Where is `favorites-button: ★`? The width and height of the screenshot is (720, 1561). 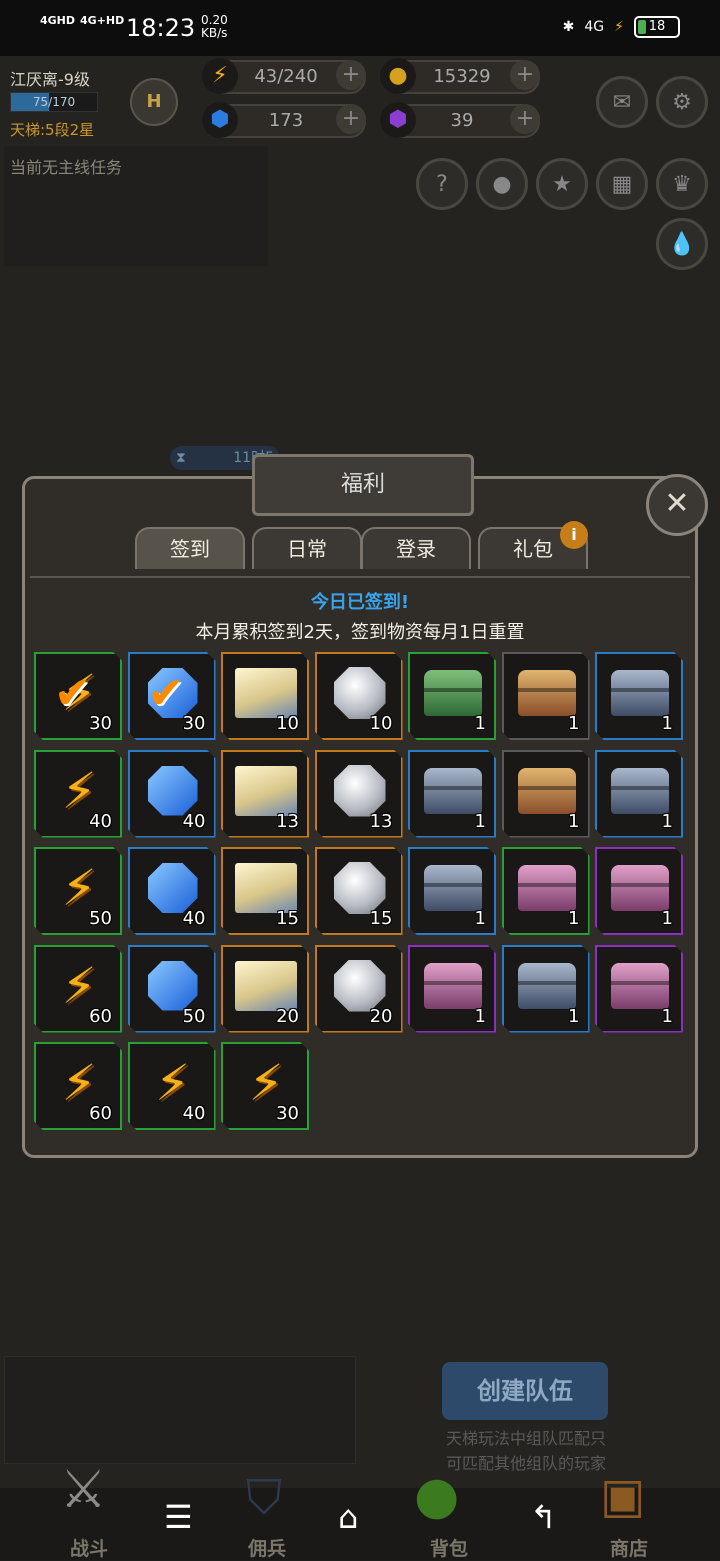 favorites-button: ★ is located at coordinates (562, 184).